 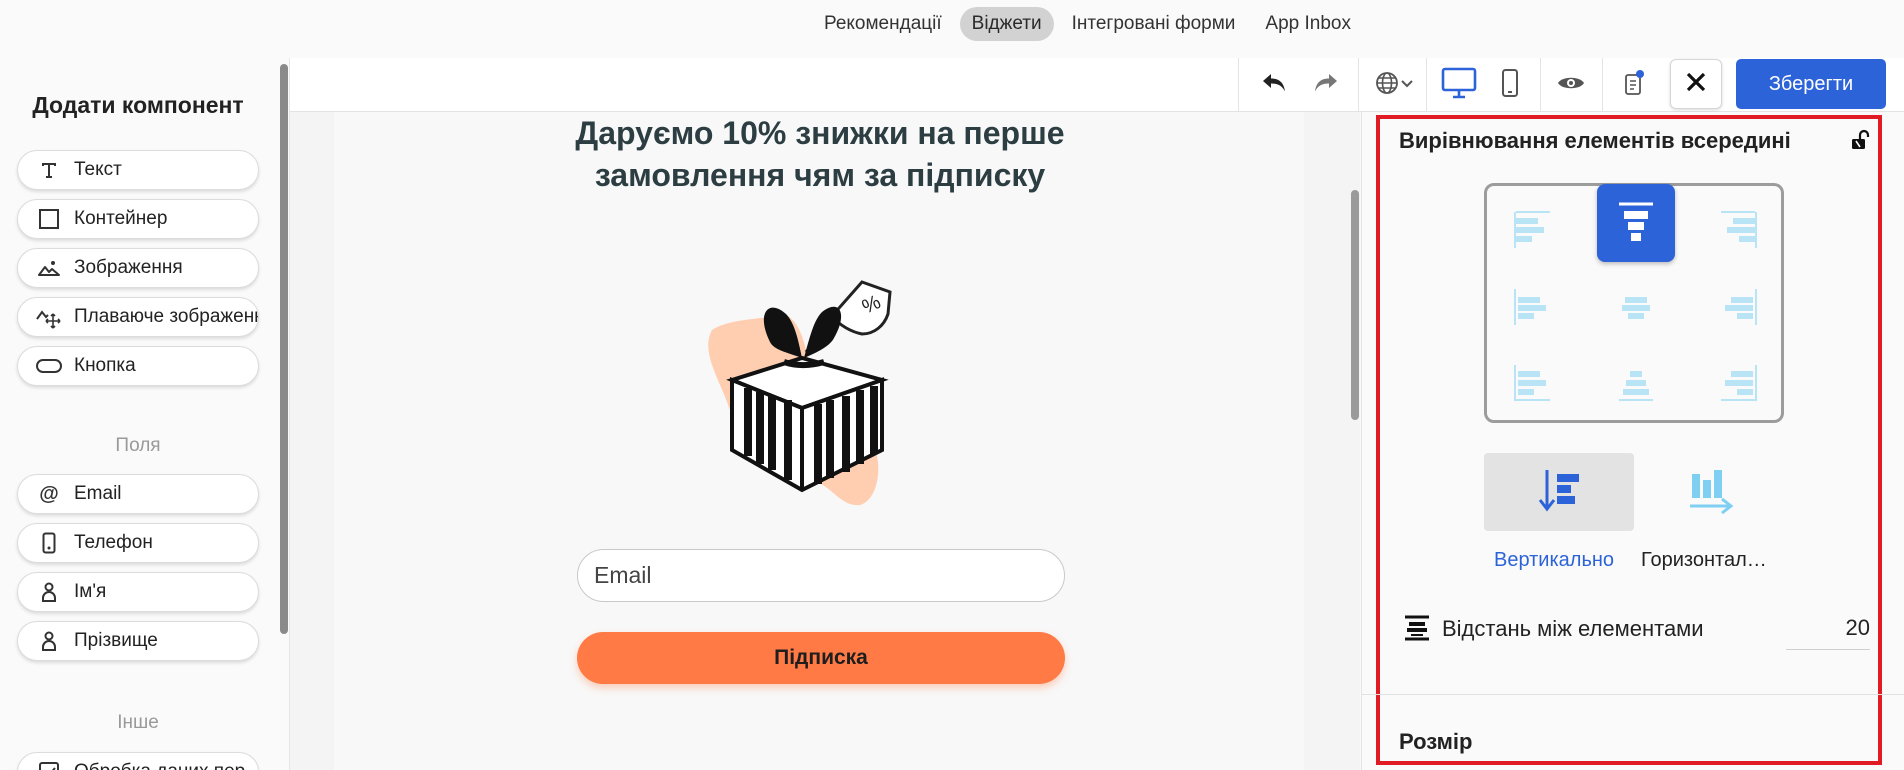 What do you see at coordinates (1533, 307) in the screenshot?
I see `align-middle-left` at bounding box center [1533, 307].